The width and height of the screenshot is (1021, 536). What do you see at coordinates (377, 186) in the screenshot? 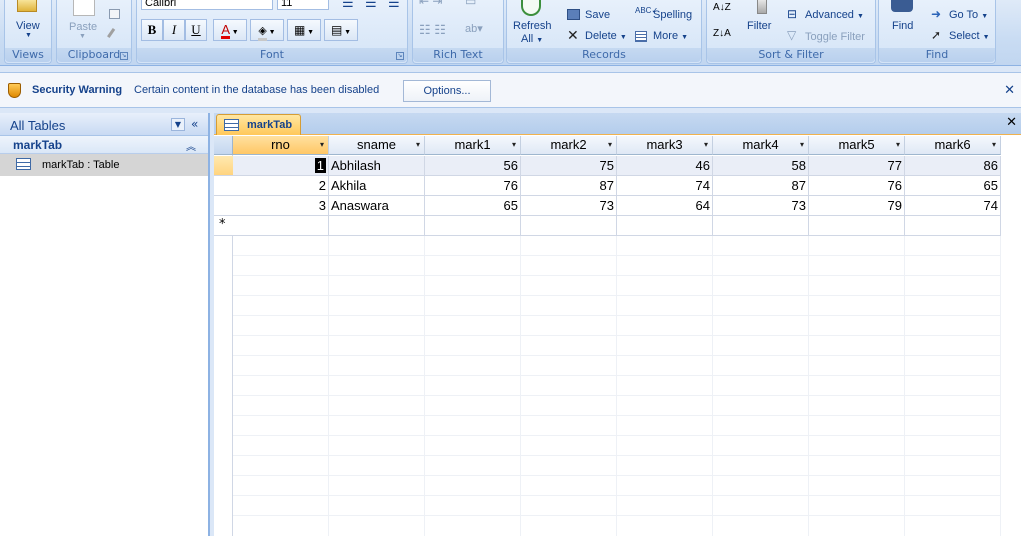
I see `table-cell: Akhila` at bounding box center [377, 186].